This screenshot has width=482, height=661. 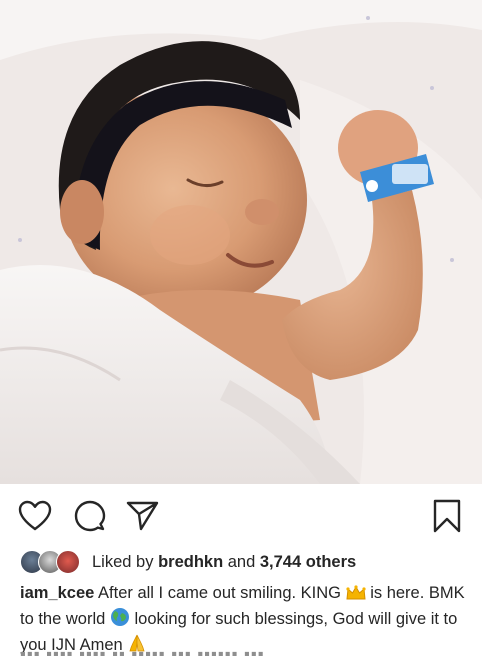 I want to click on crown-emoji, so click(x=356, y=596).